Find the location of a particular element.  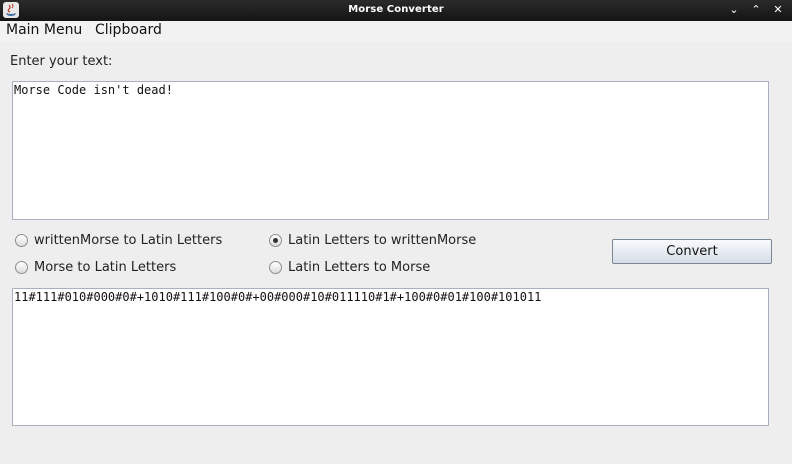

close-icon: ✕ is located at coordinates (778, 10).